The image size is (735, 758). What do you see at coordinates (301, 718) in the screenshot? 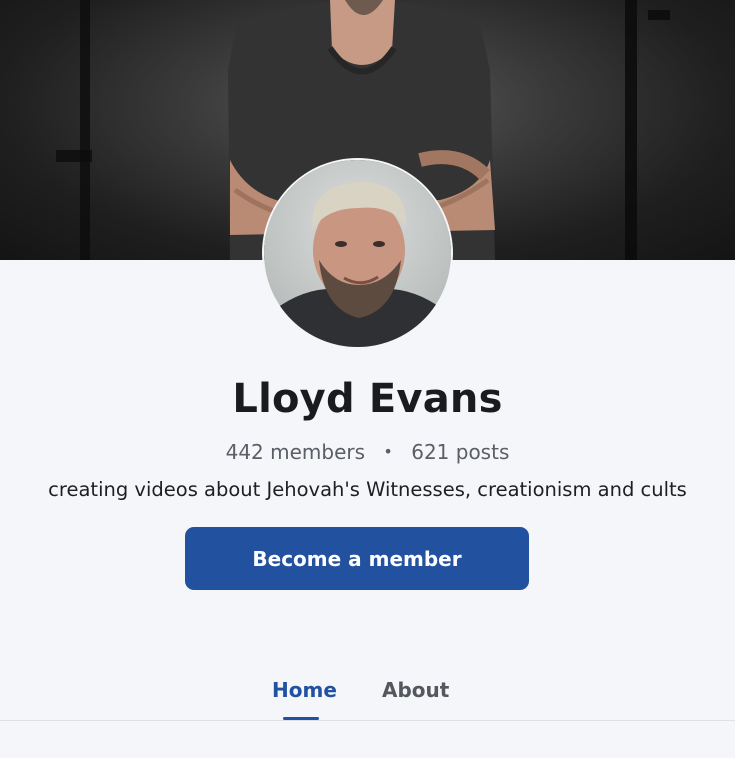
I see `active-tab-indicator` at bounding box center [301, 718].